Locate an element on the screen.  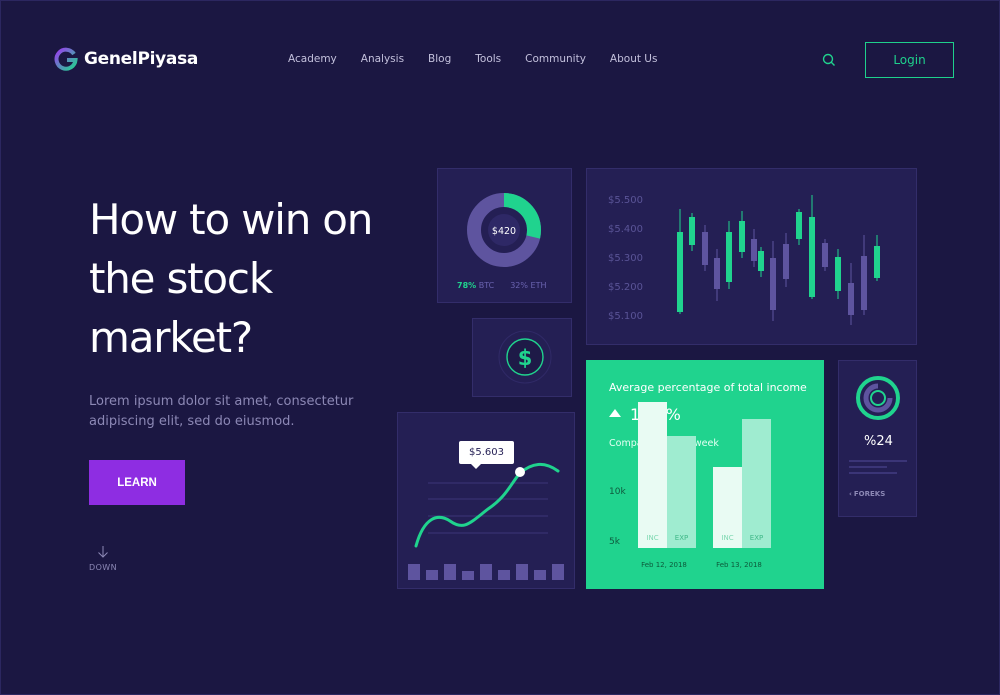
brand-name: GenelPiyasa is located at coordinates (141, 59).